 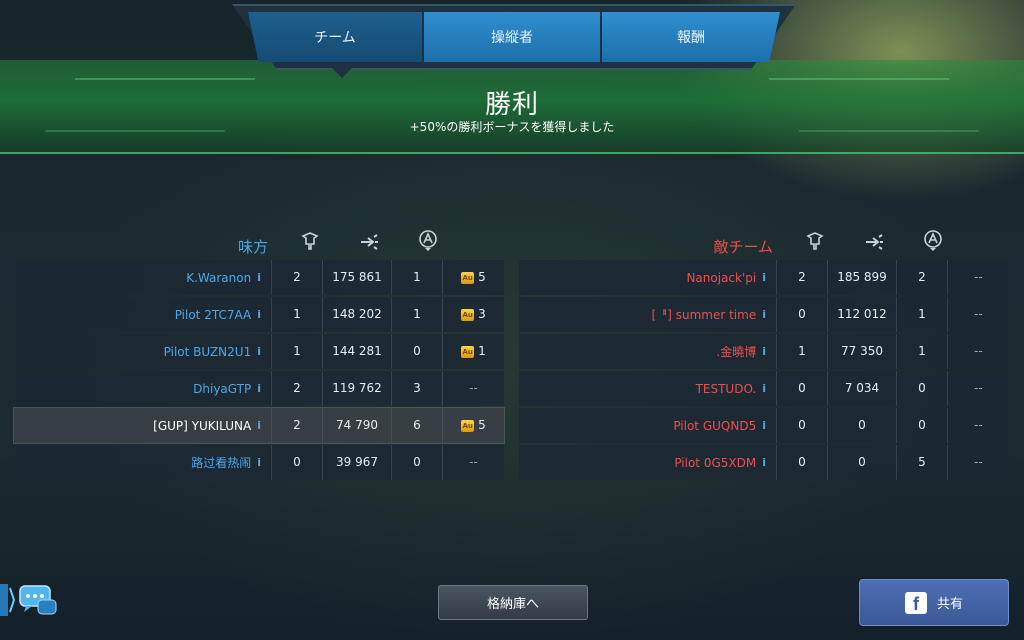 I want to click on player-name: TESTUDO., so click(x=726, y=389).